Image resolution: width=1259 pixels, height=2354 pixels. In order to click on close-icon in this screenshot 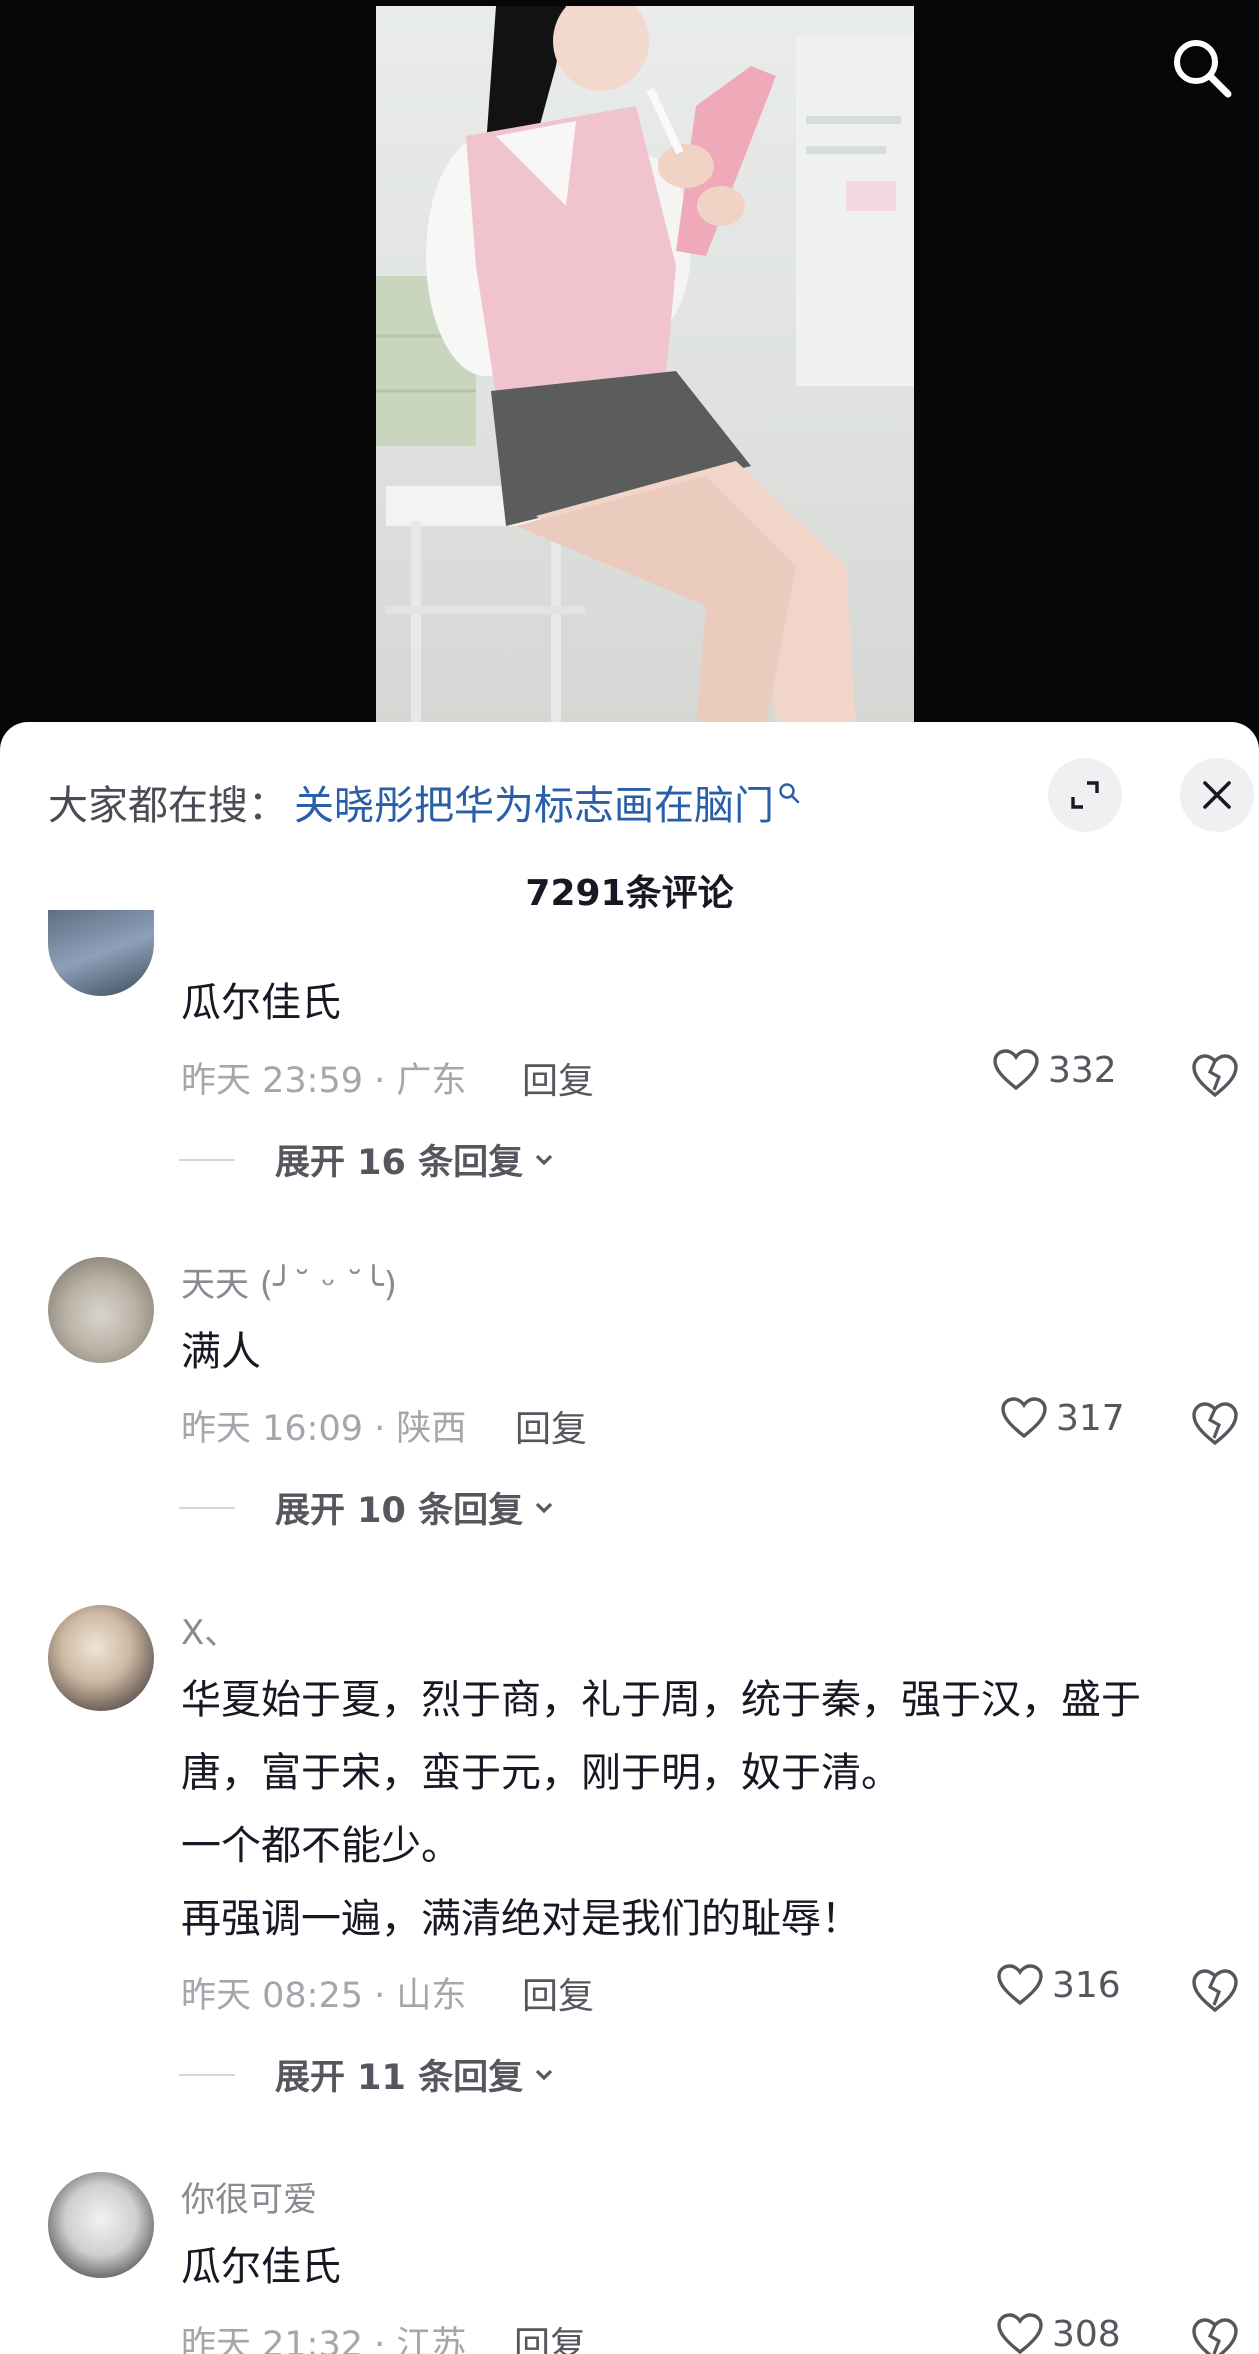, I will do `click(1217, 795)`.